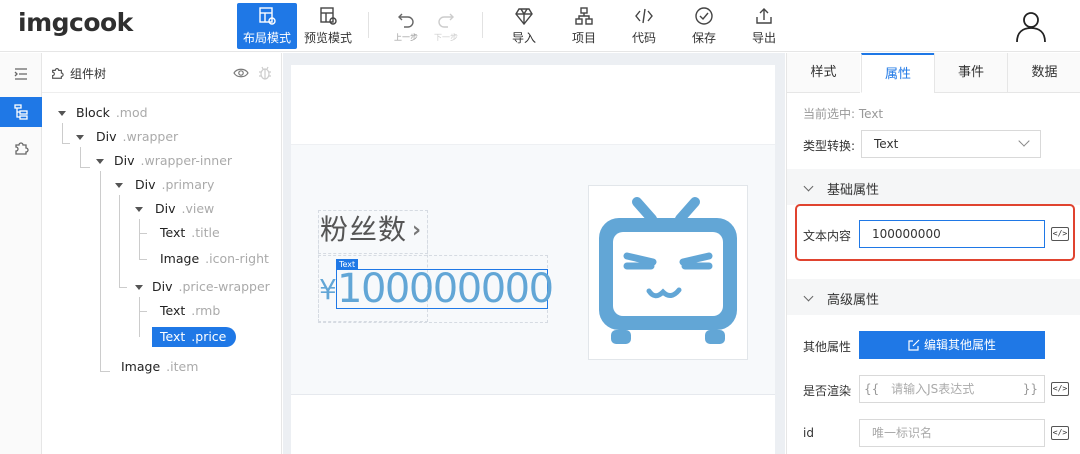  Describe the element at coordinates (328, 290) in the screenshot. I see `rmb-text: ¥` at that location.